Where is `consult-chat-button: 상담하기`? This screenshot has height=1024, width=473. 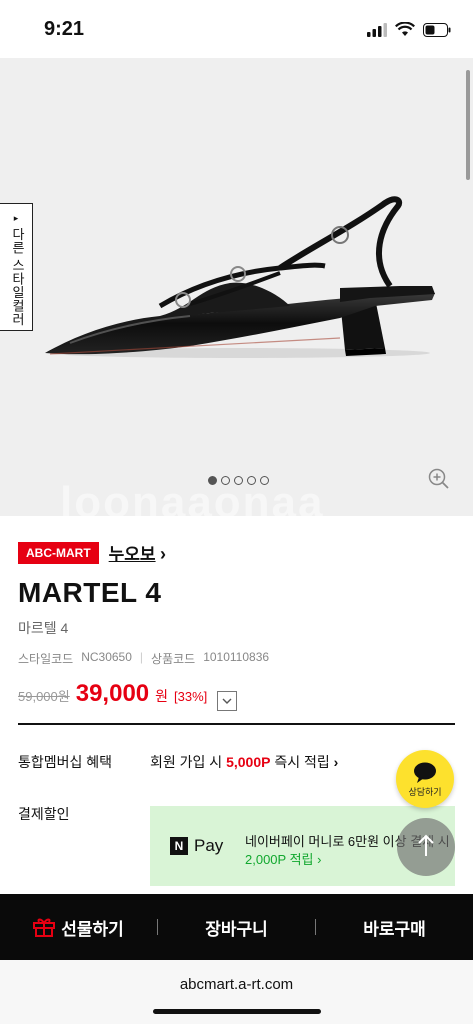
consult-chat-button: 상담하기 is located at coordinates (425, 779).